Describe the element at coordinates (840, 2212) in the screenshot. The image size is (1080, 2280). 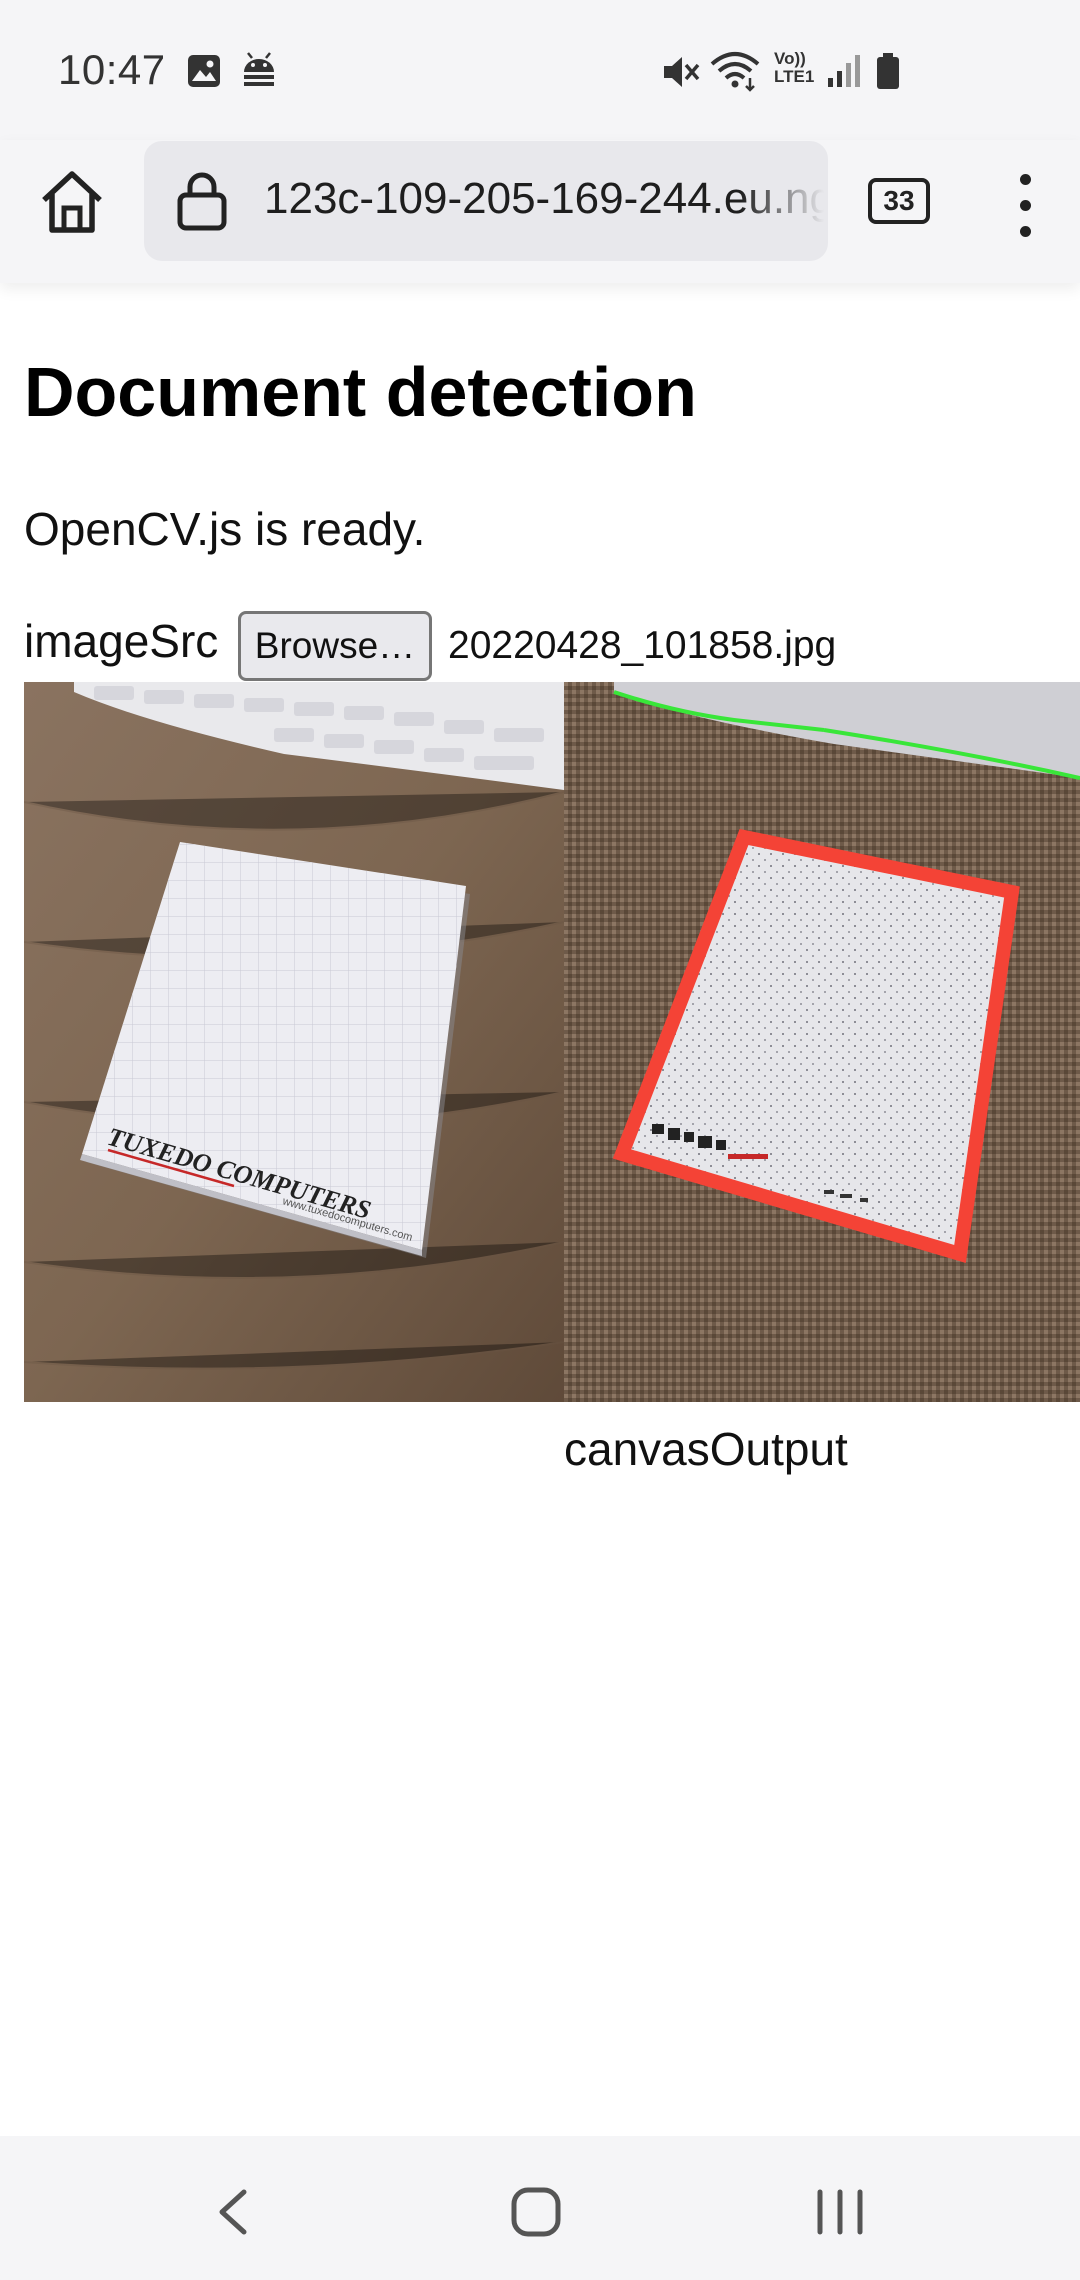
I see `recent-apps-icon` at that location.